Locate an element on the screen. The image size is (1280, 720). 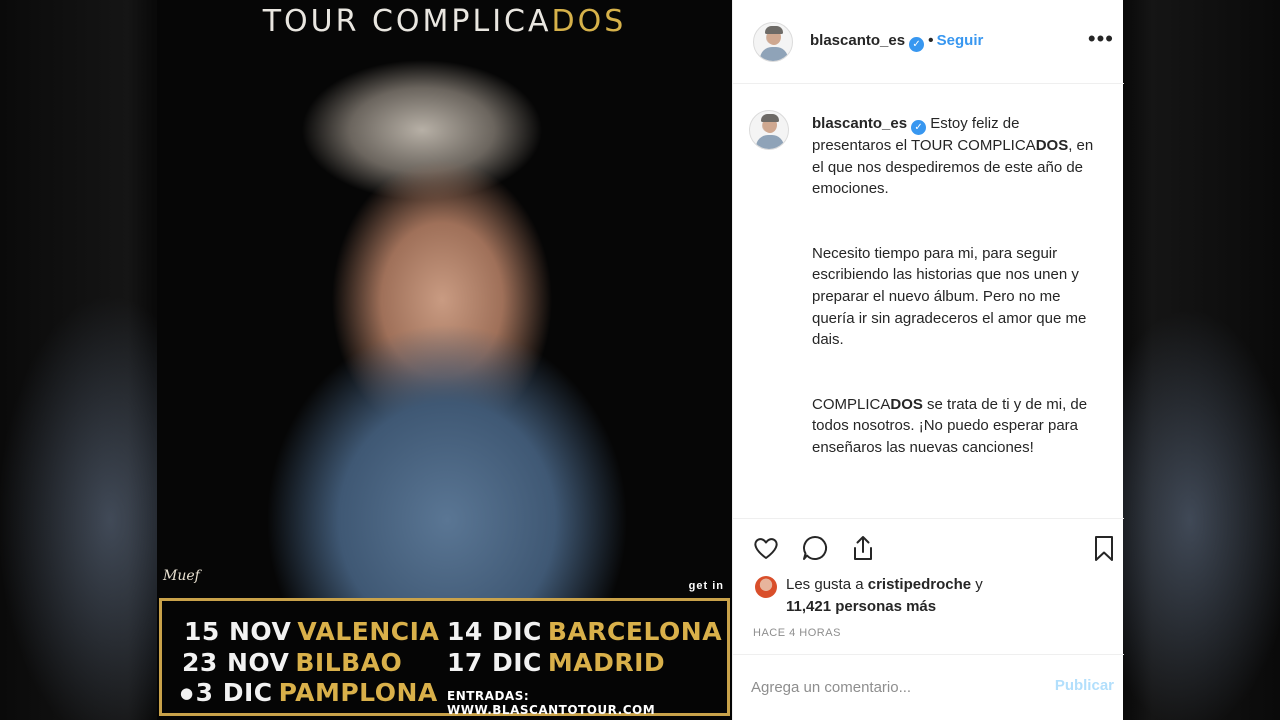
tour-date: 17 DIC MADRID is located at coordinates (556, 662).